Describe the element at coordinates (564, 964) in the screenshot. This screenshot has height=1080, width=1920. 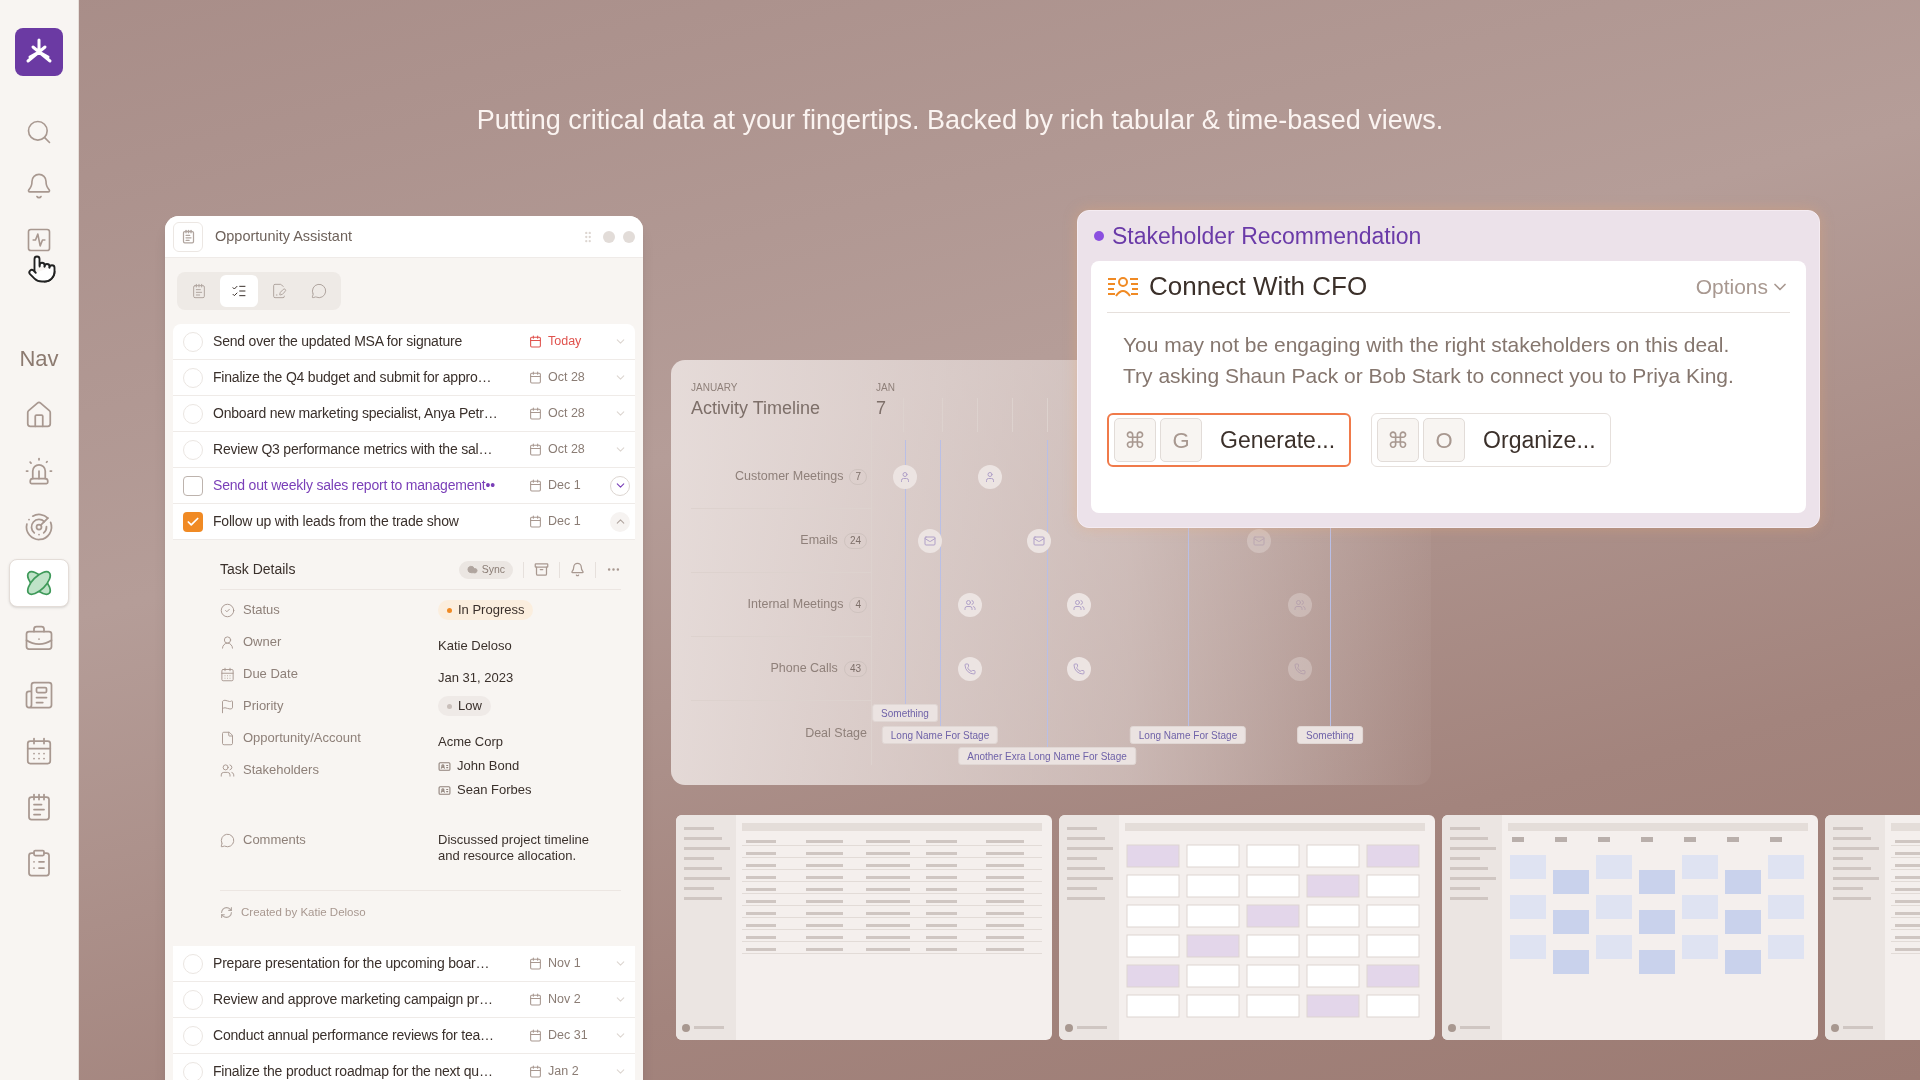
I see `task-date: Nov 1` at that location.